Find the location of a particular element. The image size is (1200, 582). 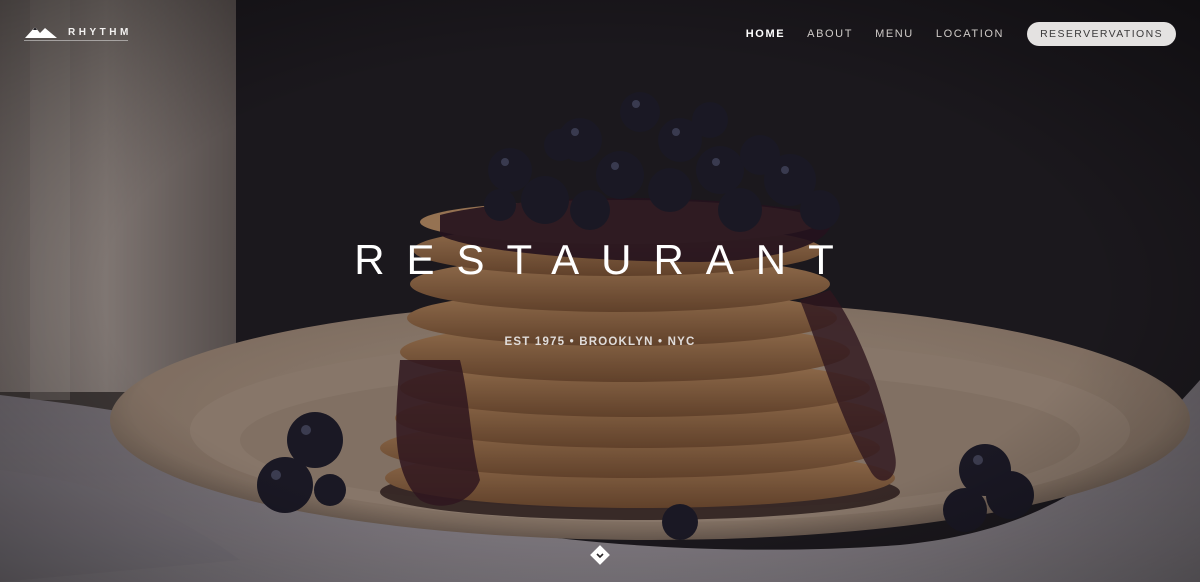

chevron-down-icon is located at coordinates (600, 555).